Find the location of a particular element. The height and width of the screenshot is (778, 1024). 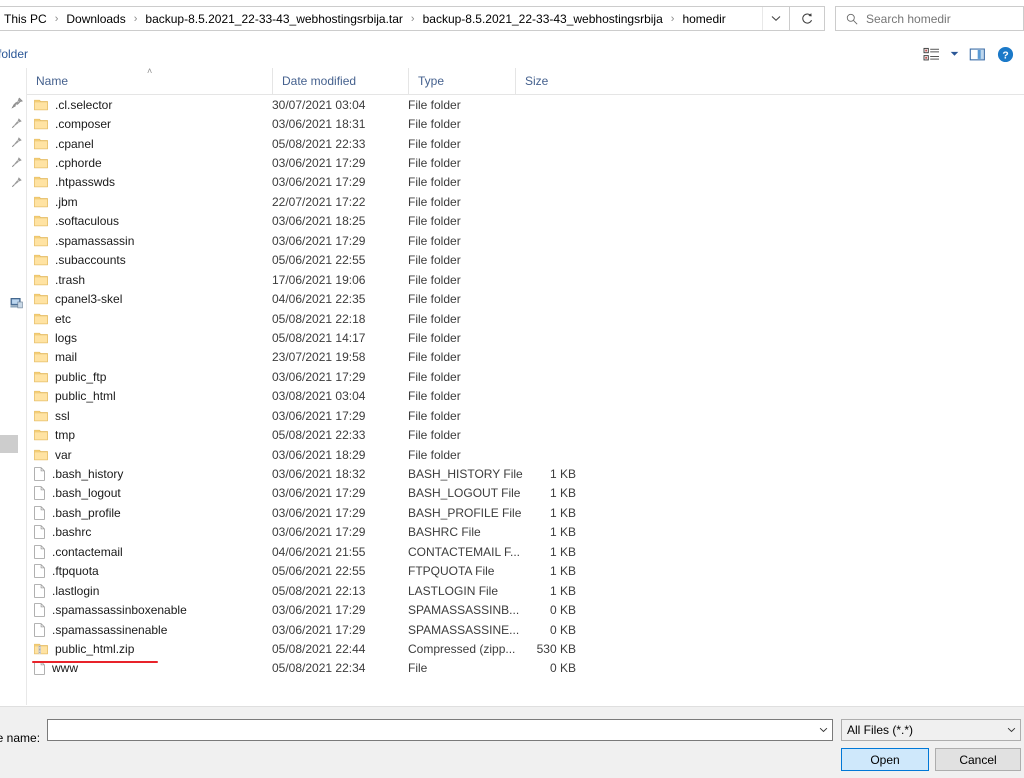

table-row: public_ftp 03/06/2021 17:29 File folder is located at coordinates (525, 376).